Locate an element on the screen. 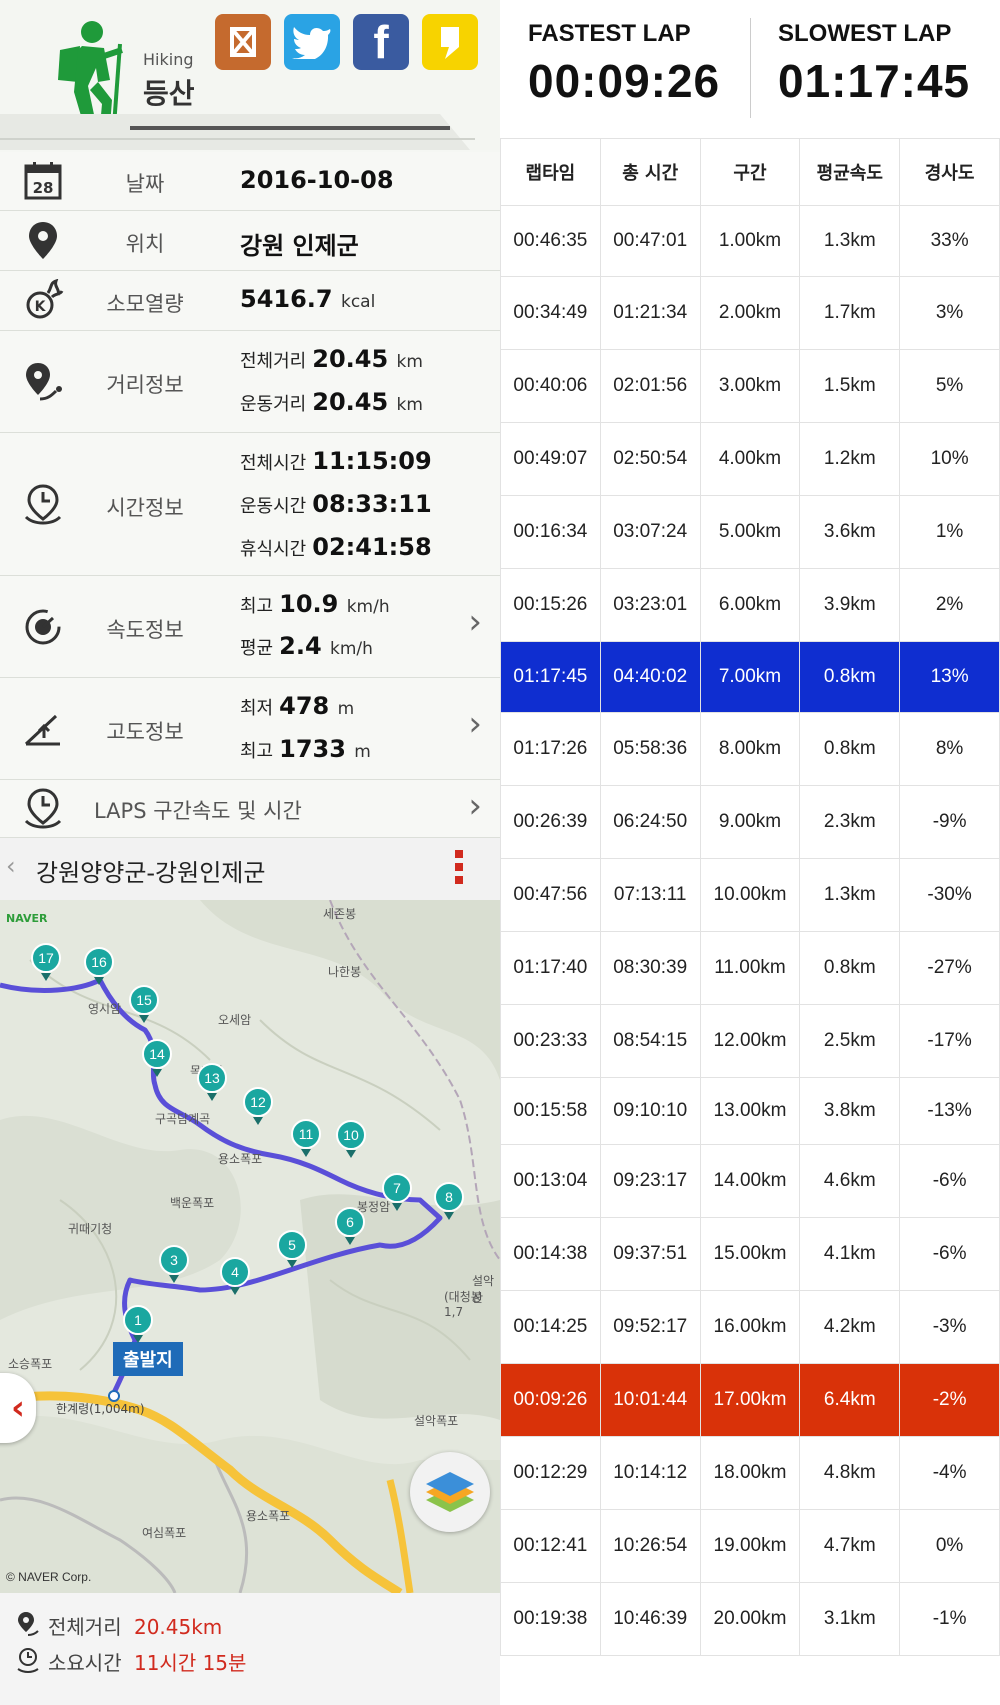 The image size is (1000, 1705). table-row: 00:12:29 10:14:12 18.00km 4.8km -4% is located at coordinates (750, 1473).